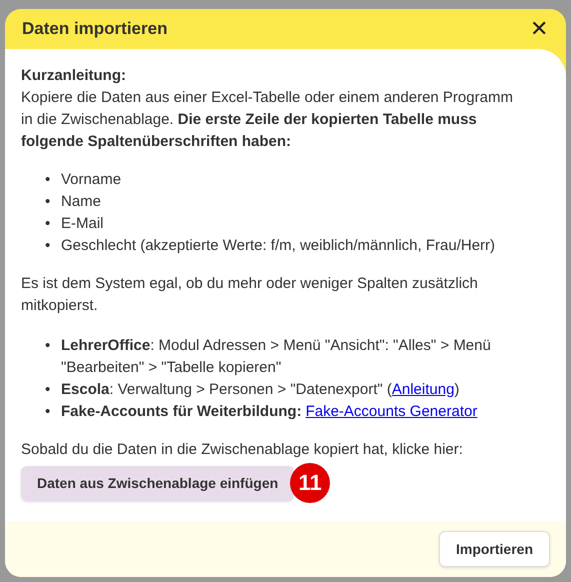 The width and height of the screenshot is (571, 582). I want to click on source-item: Fake-Accounts für Weiterbildung: Fake-Accounts Generator, so click(269, 412).